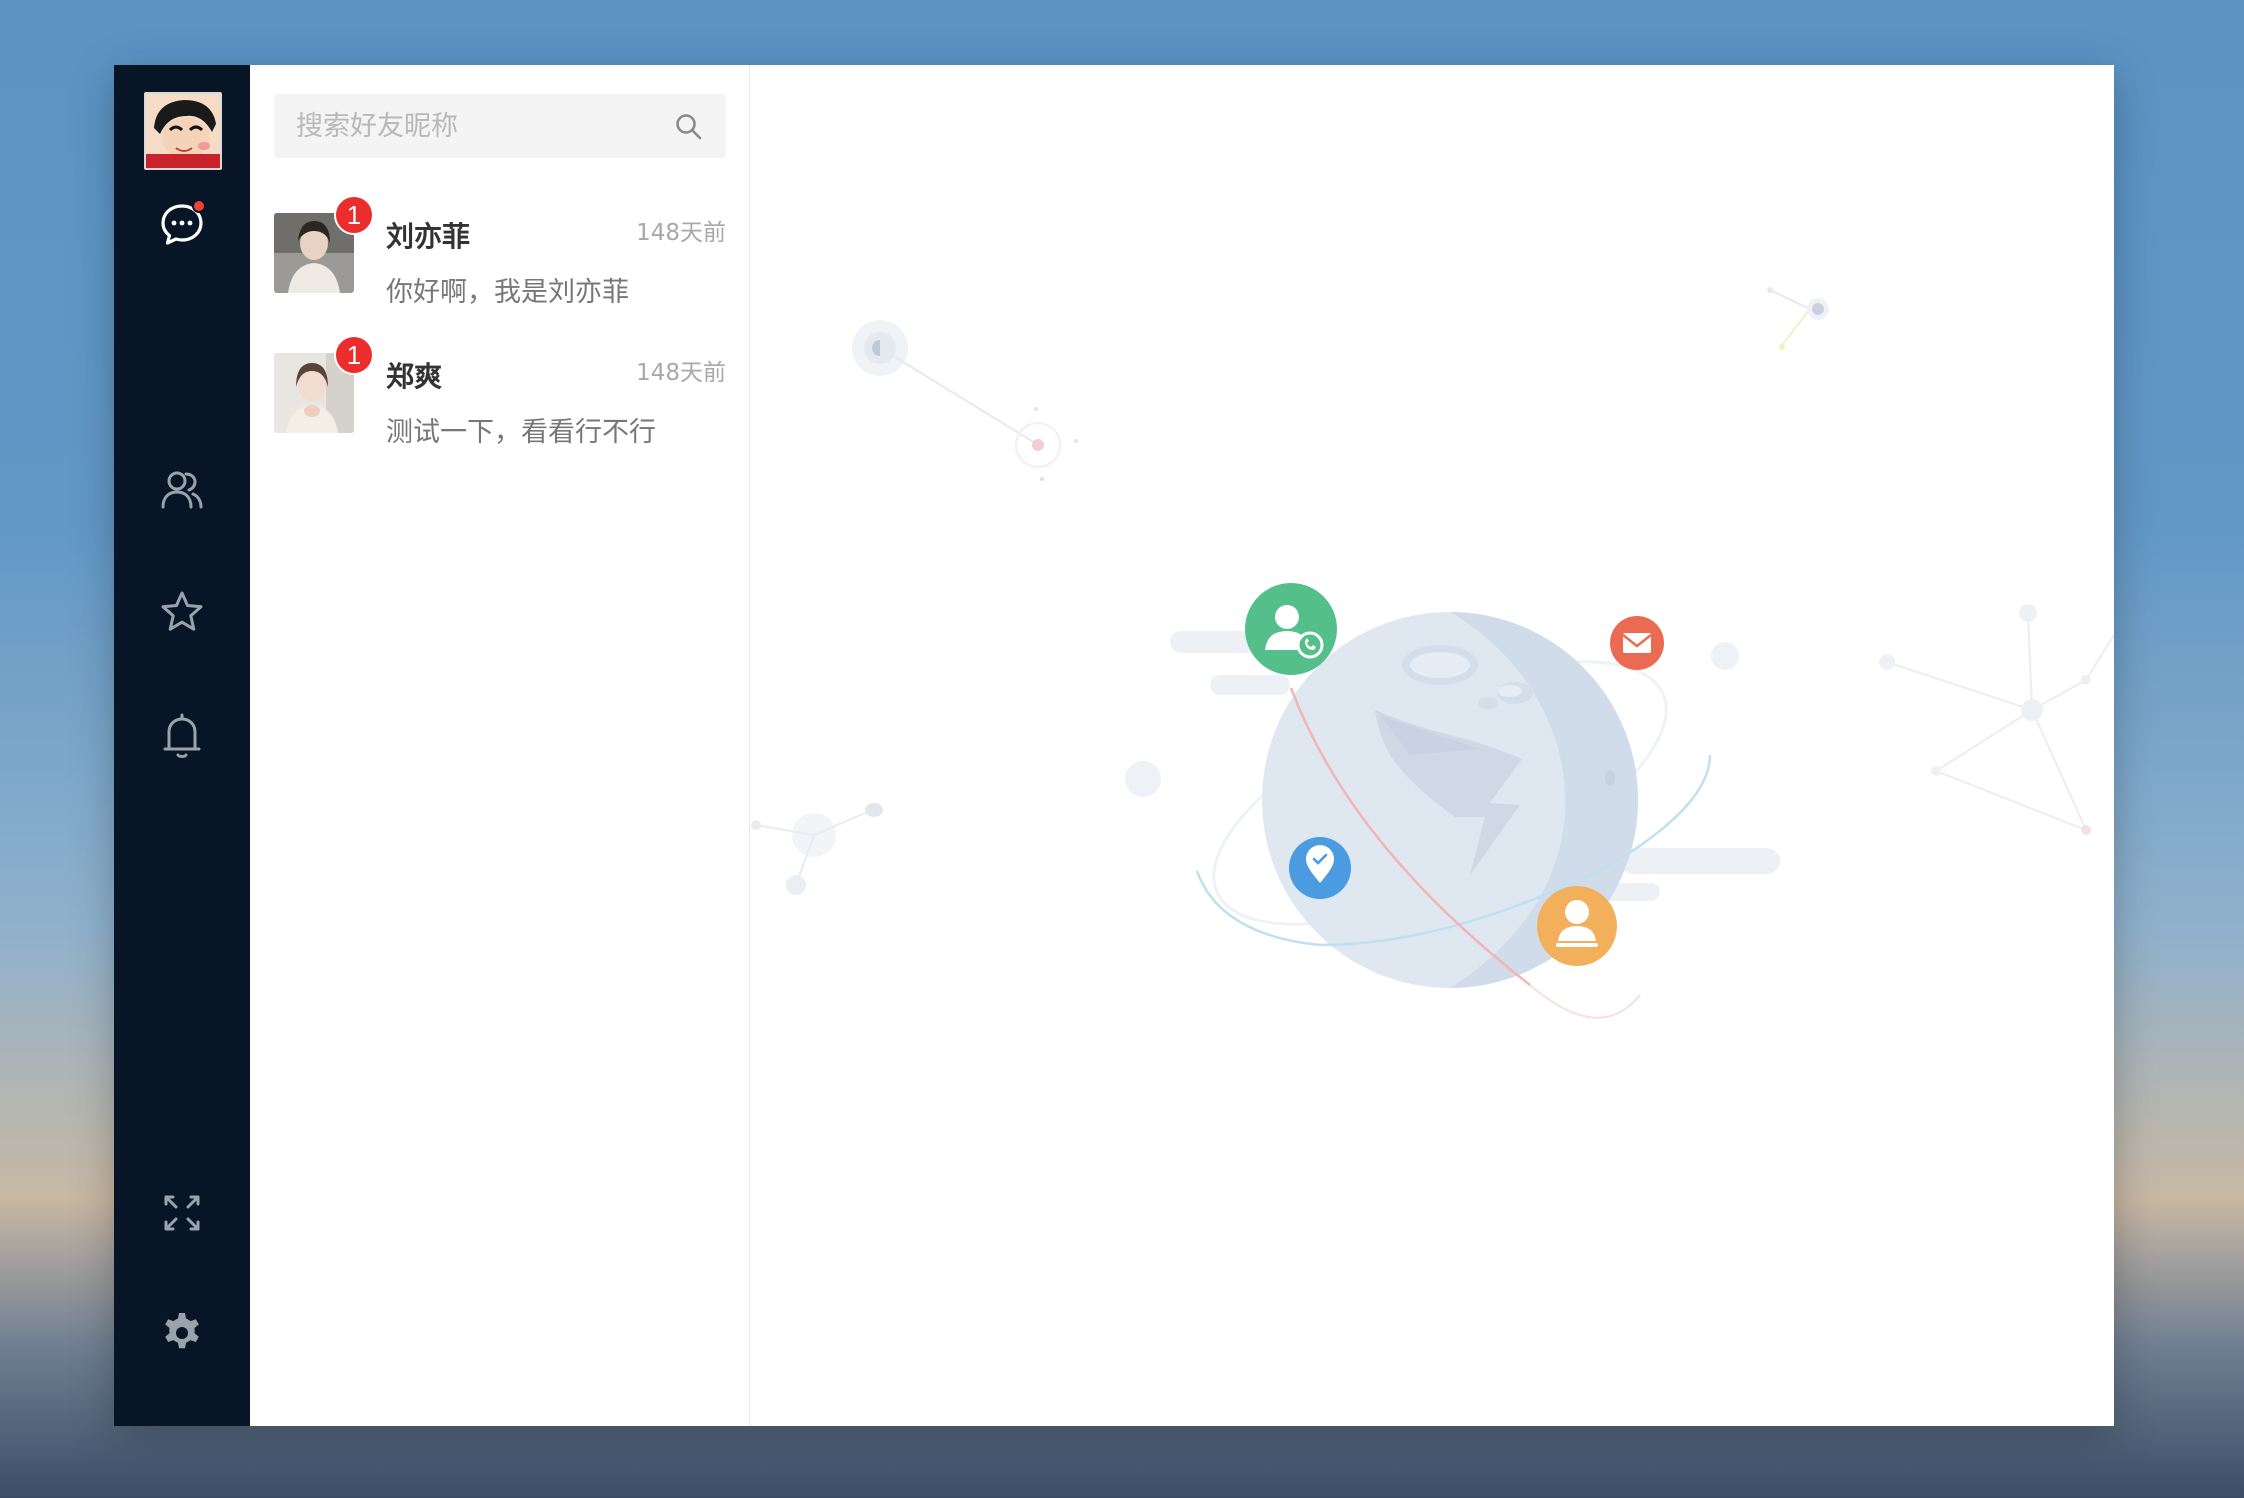  I want to click on conversation-item: 1 郑爽 148天前 测试一下，看看行不行, so click(500, 405).